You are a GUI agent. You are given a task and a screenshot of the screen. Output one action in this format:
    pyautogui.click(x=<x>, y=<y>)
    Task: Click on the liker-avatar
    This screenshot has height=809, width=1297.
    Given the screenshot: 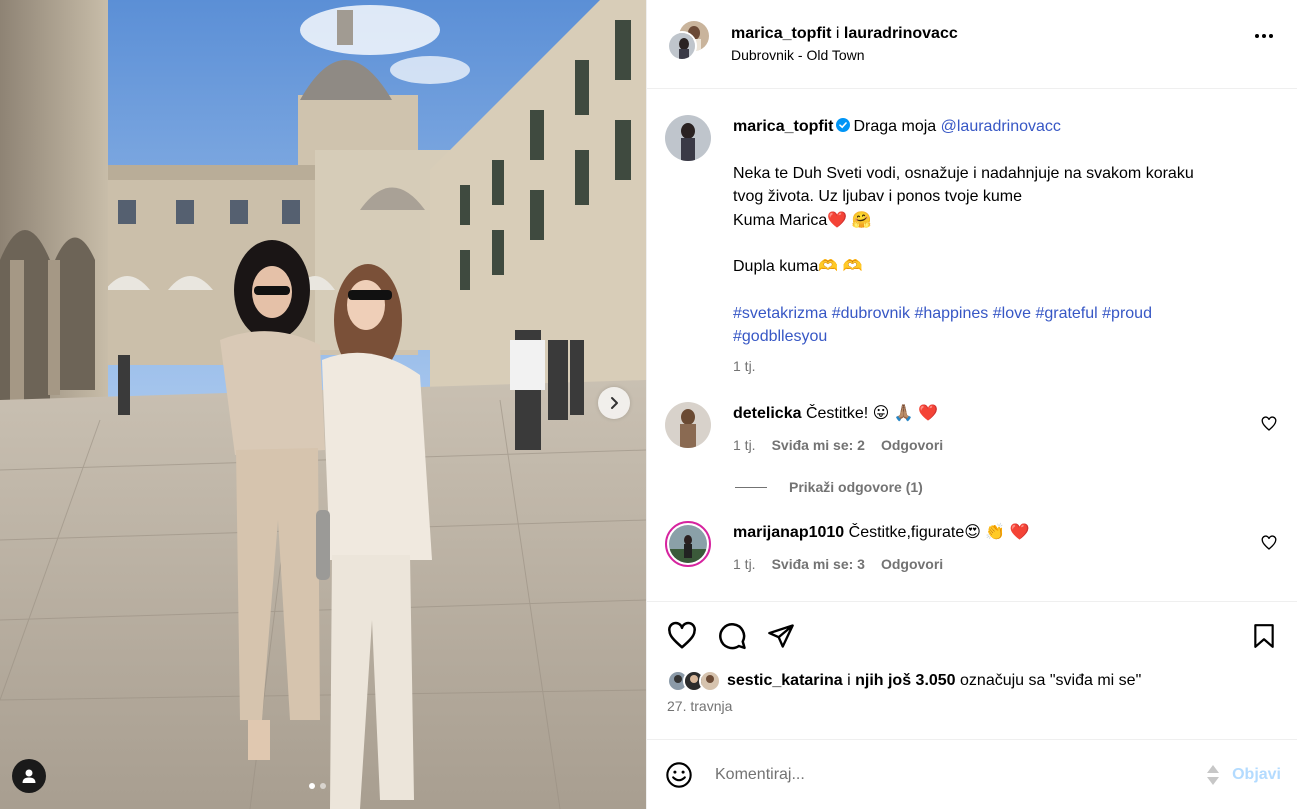 What is the action you would take?
    pyautogui.click(x=710, y=681)
    